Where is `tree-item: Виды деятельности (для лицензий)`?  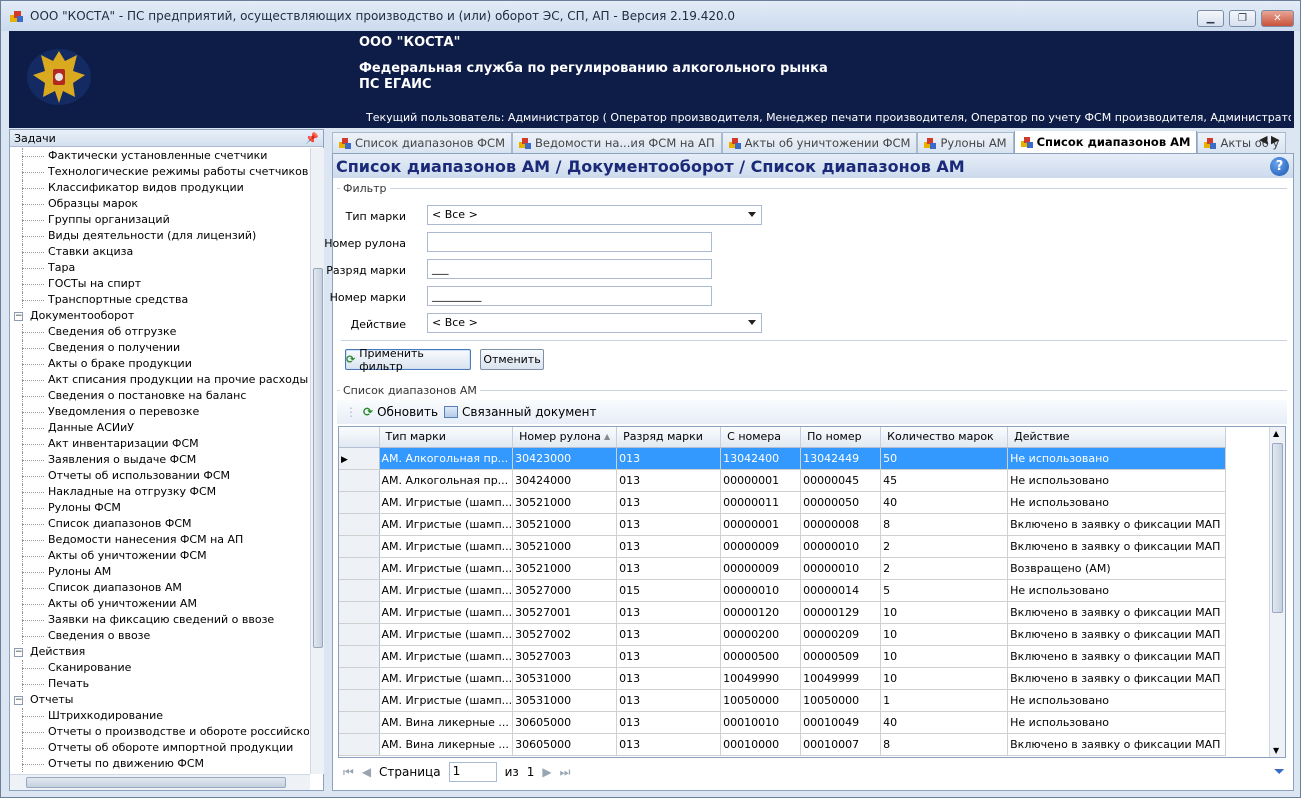 tree-item: Виды деятельности (для лицензий) is located at coordinates (159, 236).